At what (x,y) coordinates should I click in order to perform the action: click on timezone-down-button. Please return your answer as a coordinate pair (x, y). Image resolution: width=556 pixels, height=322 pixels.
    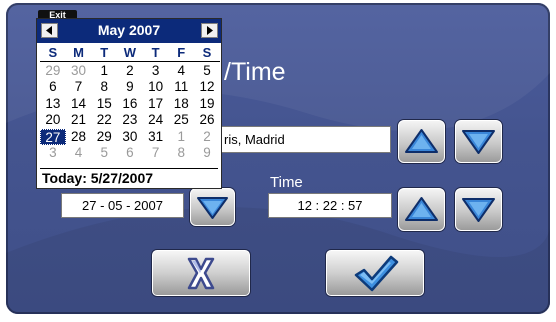
    Looking at the image, I should click on (478, 141).